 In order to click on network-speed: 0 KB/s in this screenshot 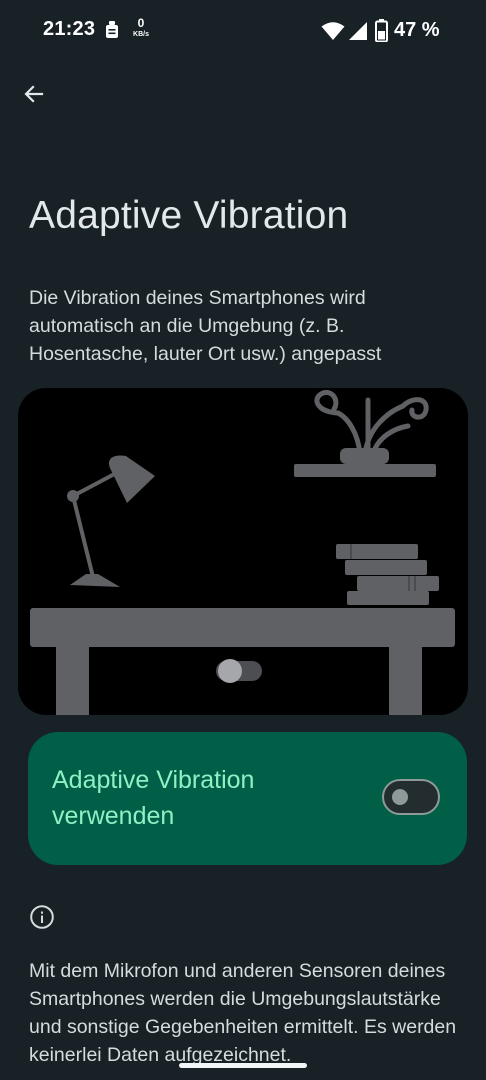, I will do `click(141, 27)`.